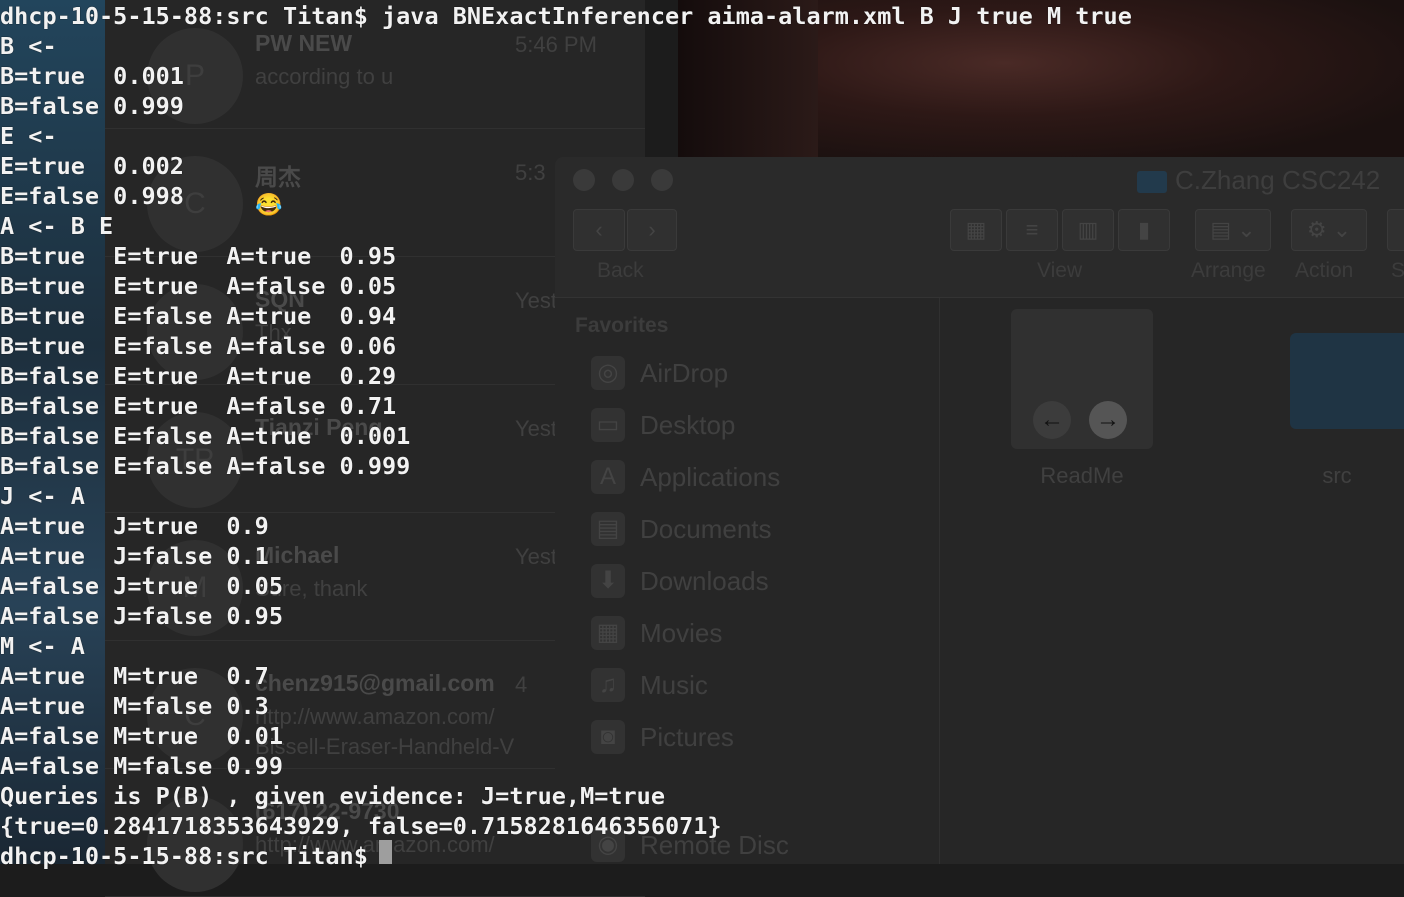  What do you see at coordinates (198, 256) in the screenshot?
I see `terminal-output-line: B=true E=true A=true 0.95` at bounding box center [198, 256].